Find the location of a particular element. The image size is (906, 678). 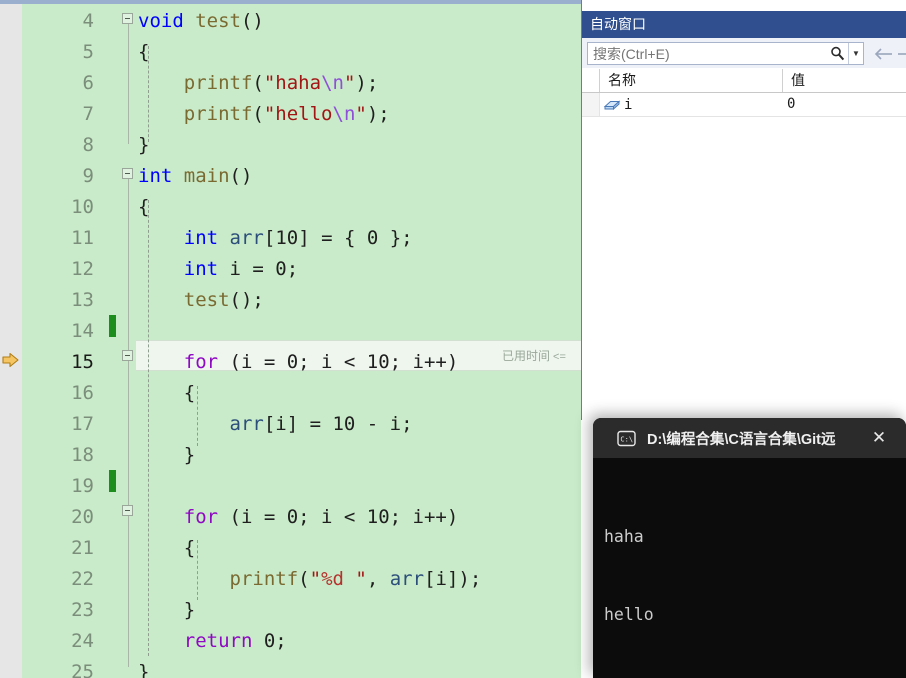

line-number: 24 is located at coordinates (82, 641).